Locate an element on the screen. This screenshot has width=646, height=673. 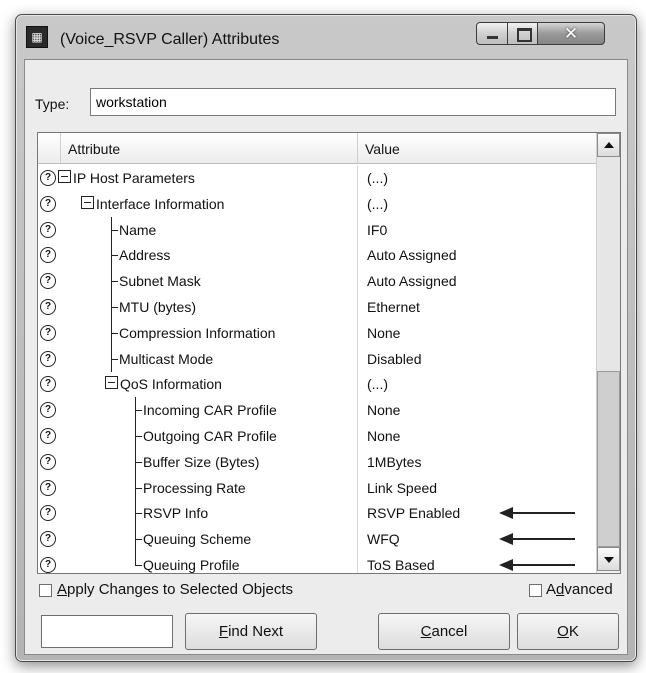
attribute-name: Processing Rate is located at coordinates (194, 487).